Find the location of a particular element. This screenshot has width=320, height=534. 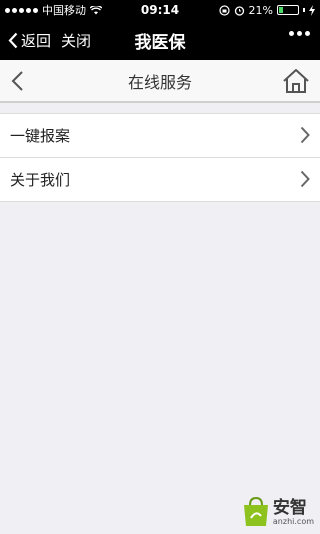

list-item-about-us: 关于我们 is located at coordinates (160, 180).